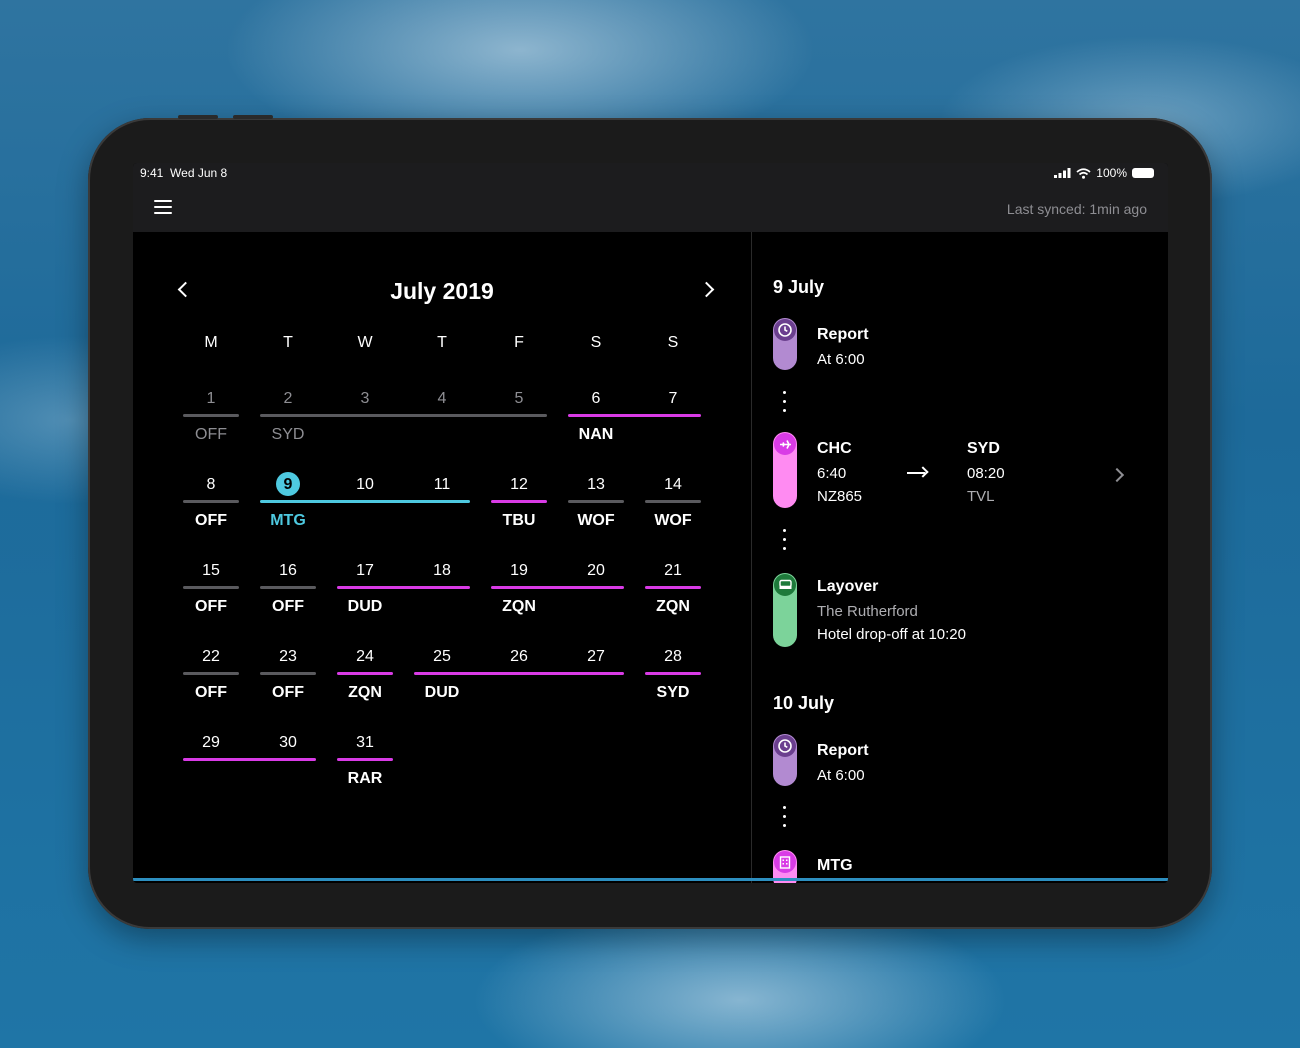  Describe the element at coordinates (673, 398) in the screenshot. I see `day-number: 7` at that location.